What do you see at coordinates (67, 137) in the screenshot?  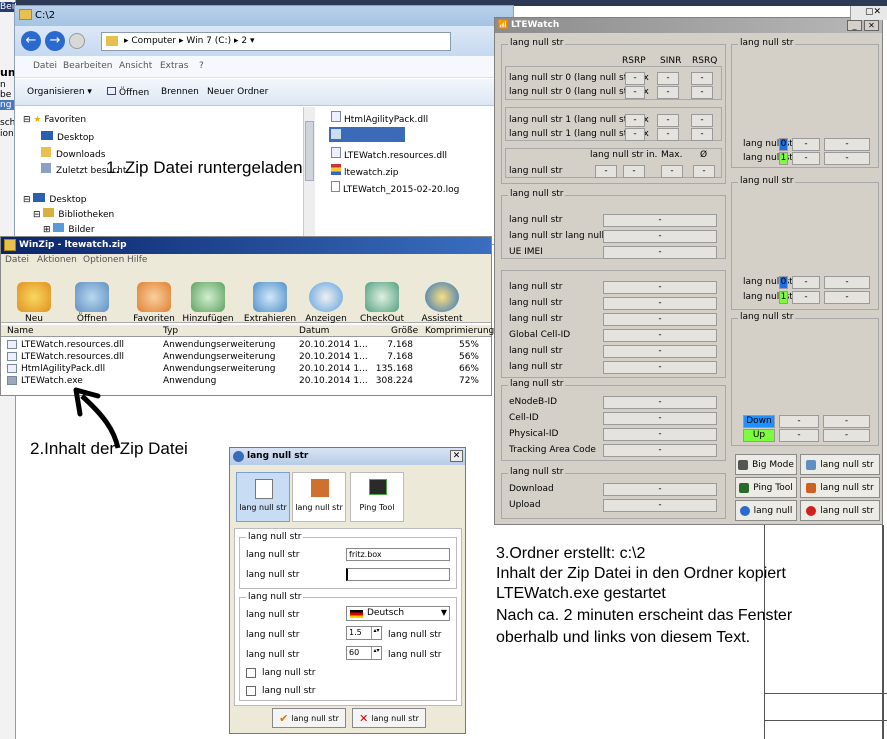 I see `tree-item-desktop: Desktop` at bounding box center [67, 137].